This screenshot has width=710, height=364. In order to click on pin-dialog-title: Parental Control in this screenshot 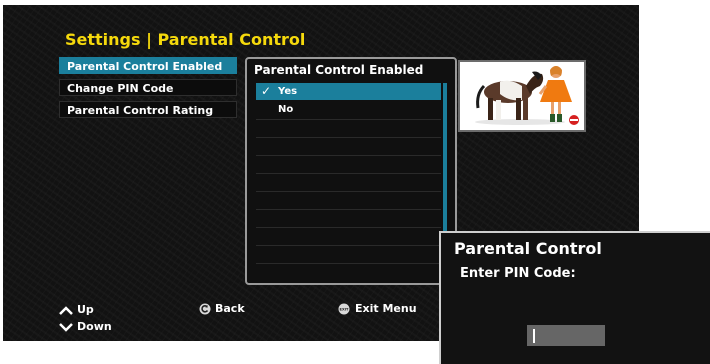, I will do `click(528, 248)`.